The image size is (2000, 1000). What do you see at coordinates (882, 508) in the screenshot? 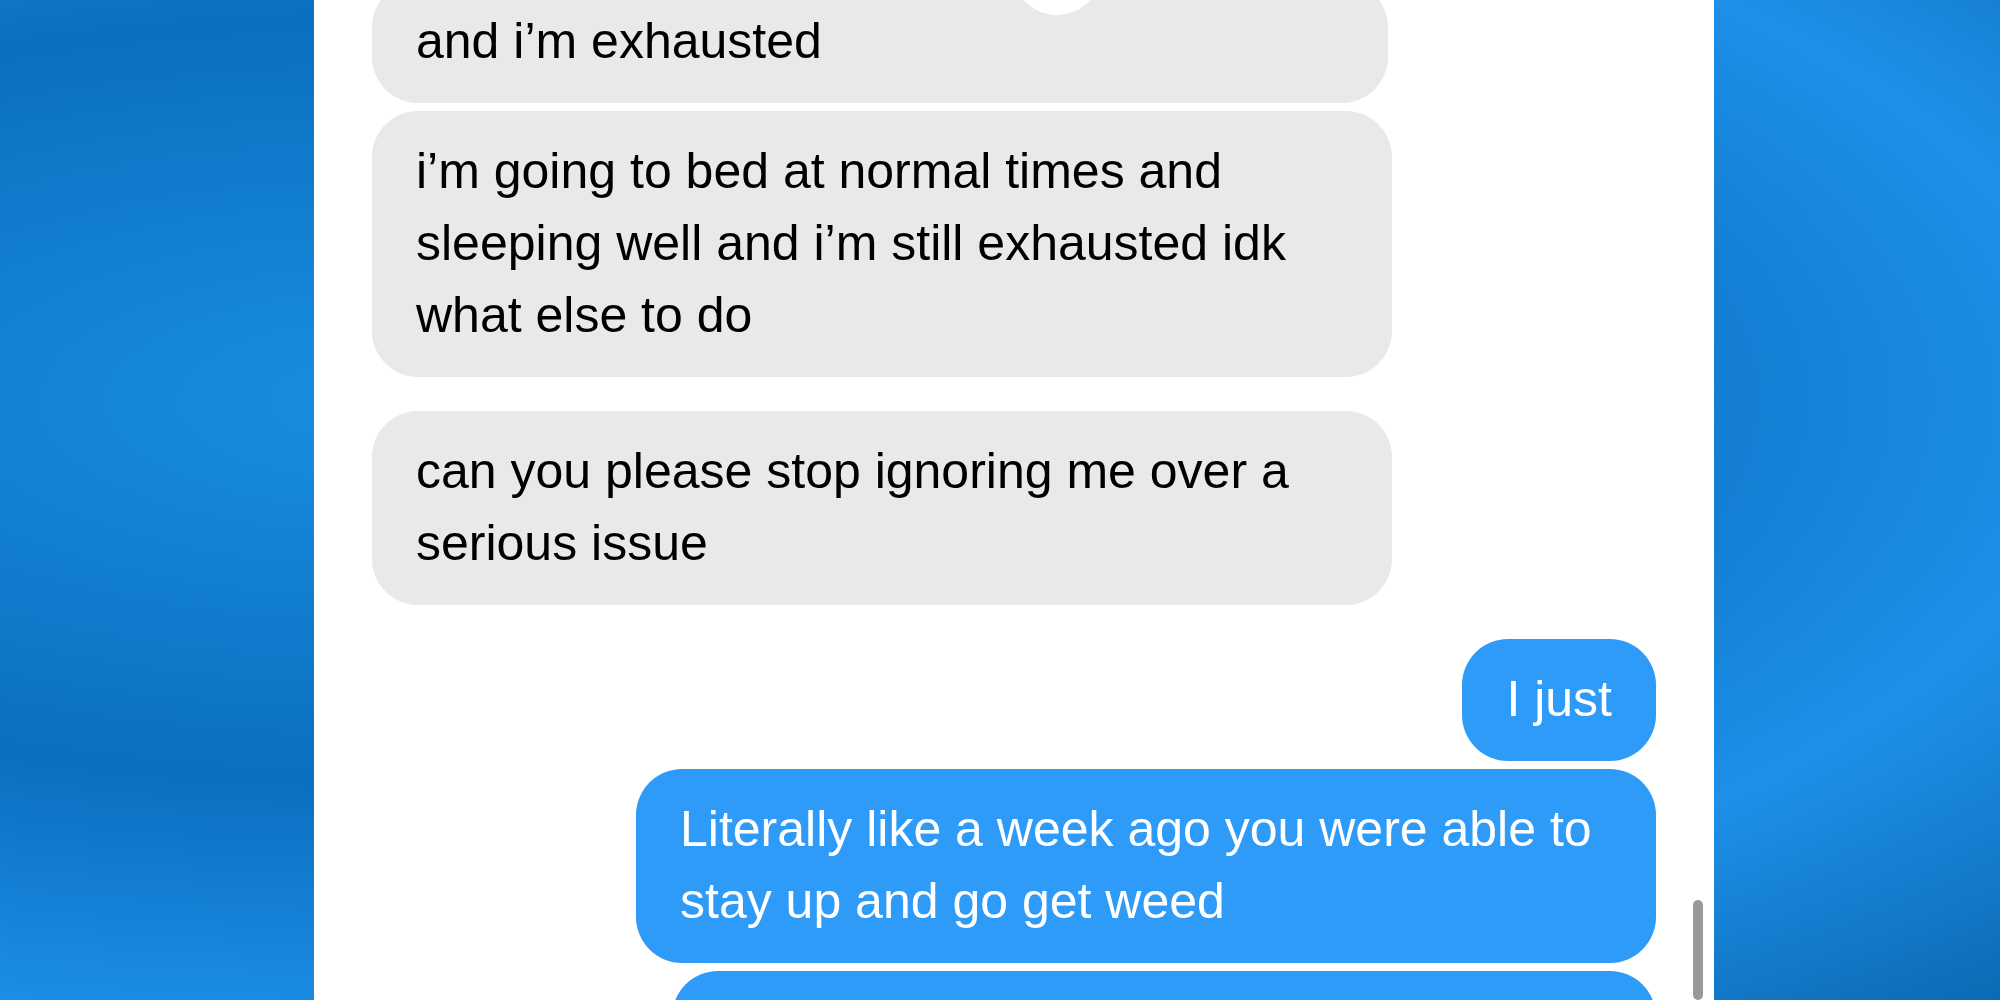
I see `received-message-bubble: can you please stop ignoring me over a serious issue` at bounding box center [882, 508].